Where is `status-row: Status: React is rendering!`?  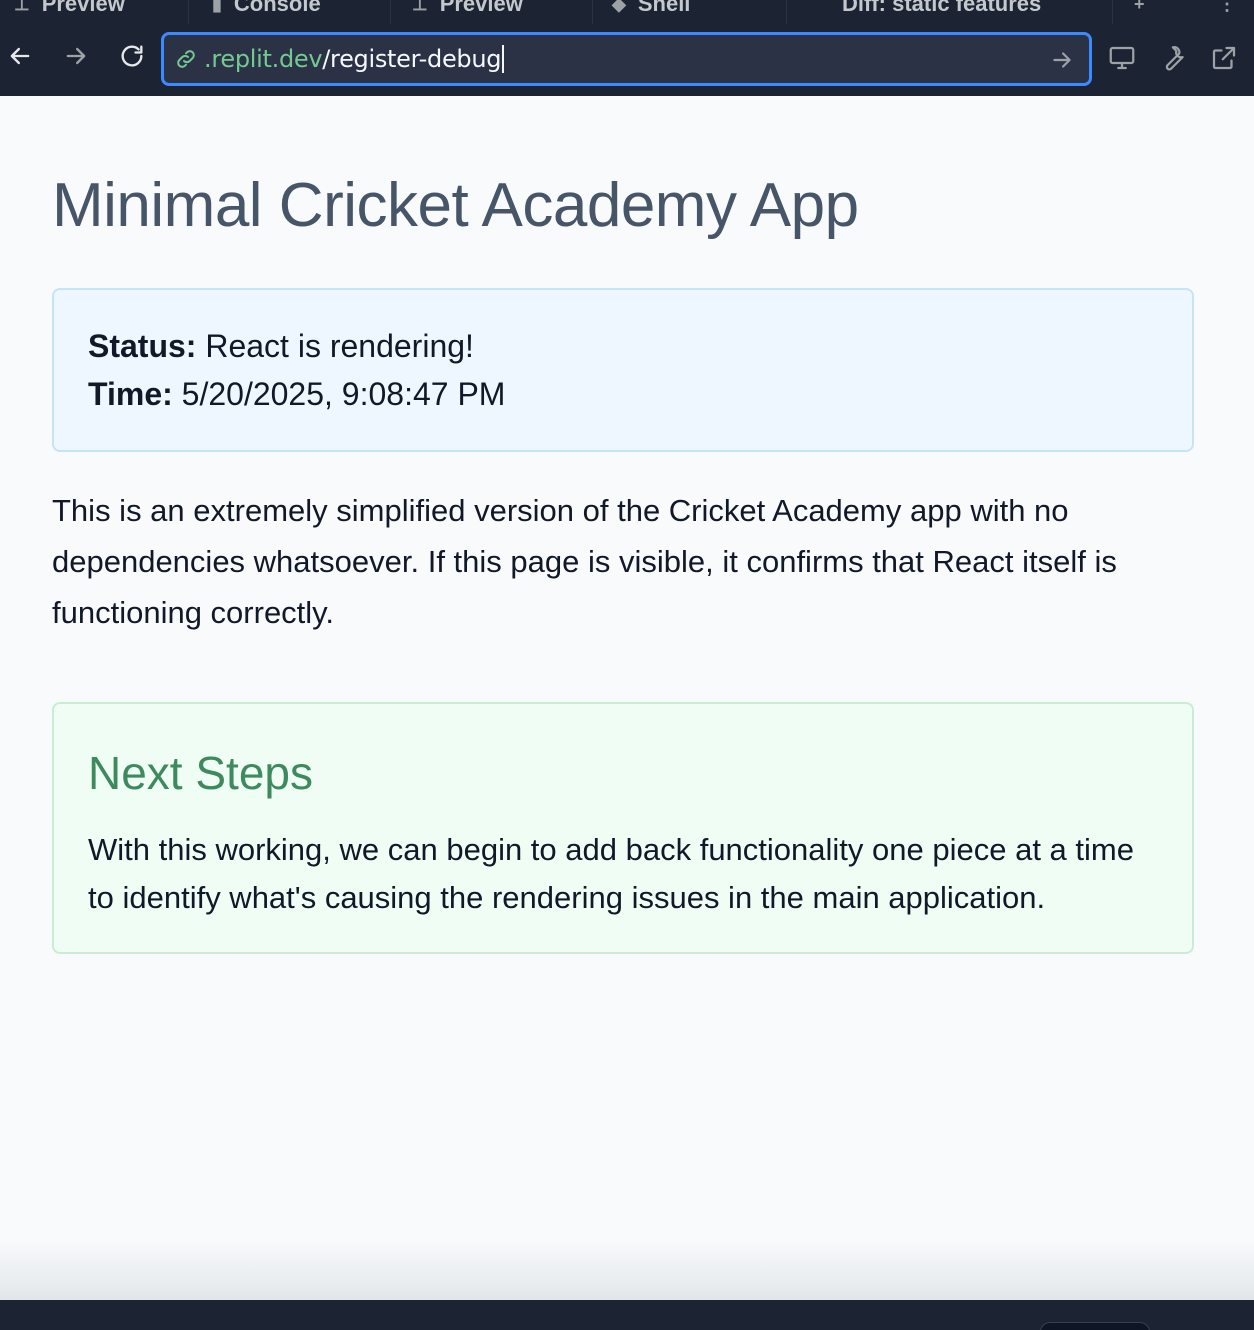 status-row: Status: React is rendering! is located at coordinates (281, 346).